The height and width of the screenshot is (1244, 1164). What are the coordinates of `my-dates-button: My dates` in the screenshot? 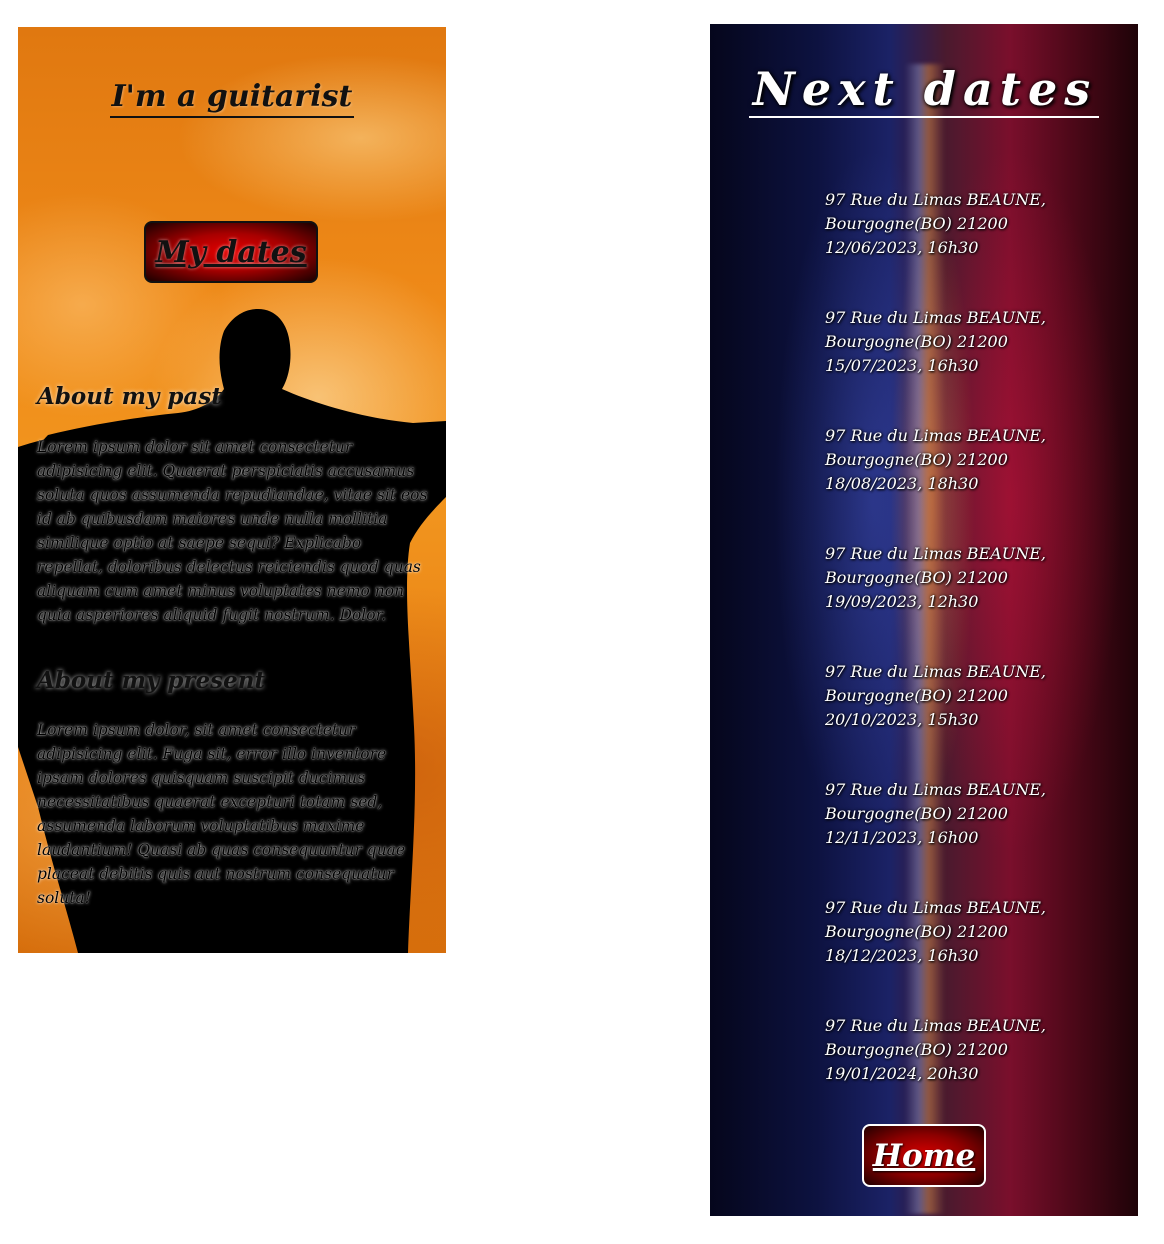 It's located at (231, 252).